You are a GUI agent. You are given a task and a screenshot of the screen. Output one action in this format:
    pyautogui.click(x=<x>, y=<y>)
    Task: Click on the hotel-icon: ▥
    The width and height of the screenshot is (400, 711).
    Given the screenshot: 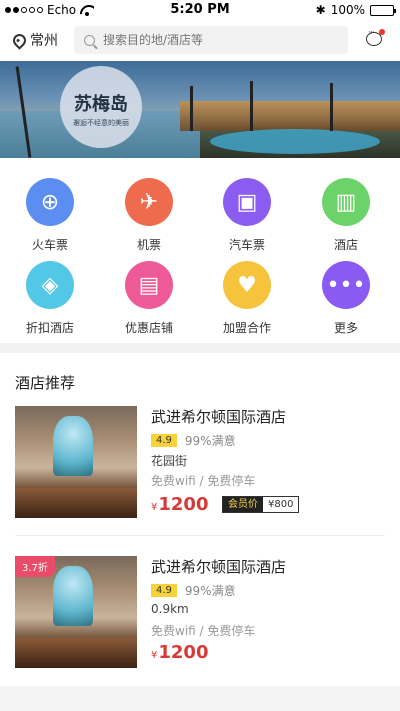 What is the action you would take?
    pyautogui.click(x=346, y=202)
    